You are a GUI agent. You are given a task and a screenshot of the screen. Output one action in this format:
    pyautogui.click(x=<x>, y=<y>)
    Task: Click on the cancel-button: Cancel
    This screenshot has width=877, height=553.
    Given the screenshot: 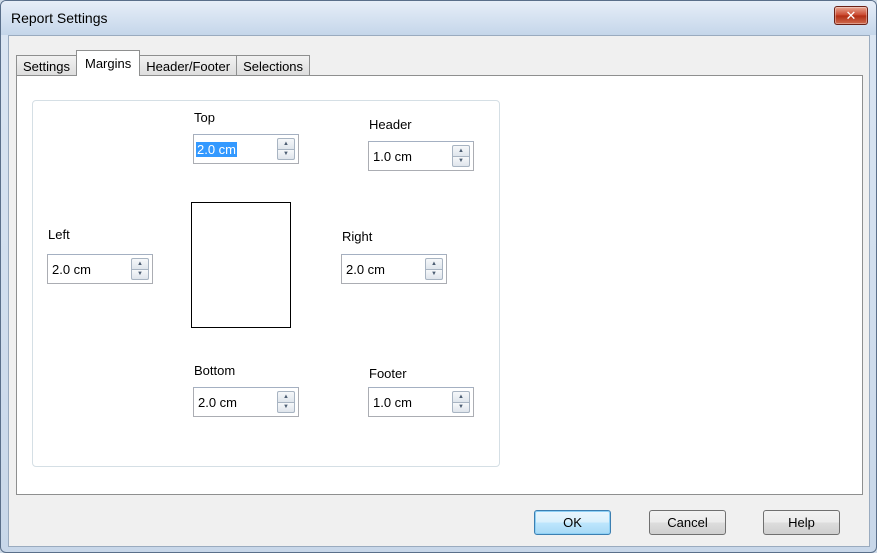 What is the action you would take?
    pyautogui.click(x=687, y=522)
    